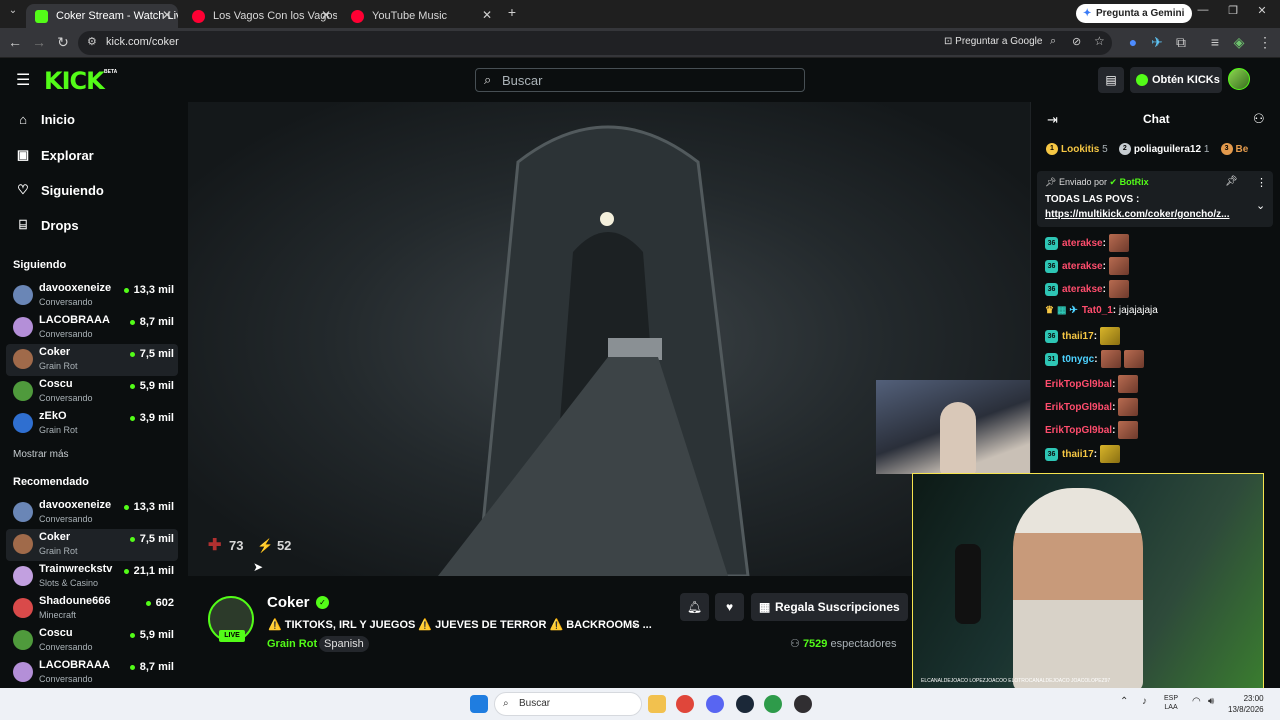 The image size is (1280, 720). I want to click on tray-chevron-icon: ⌃, so click(1124, 701).